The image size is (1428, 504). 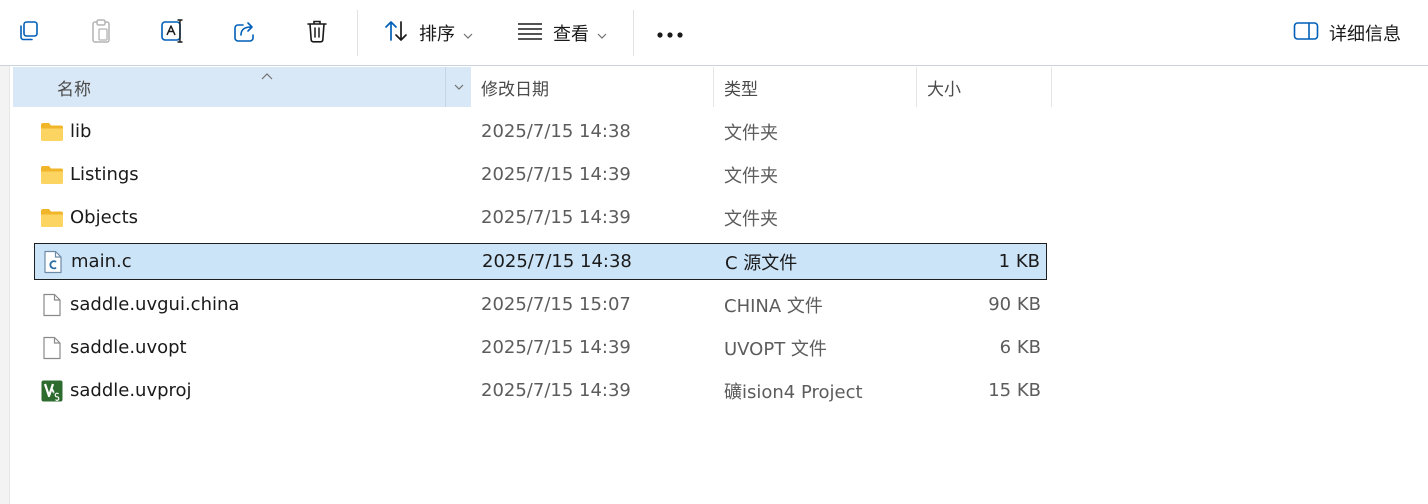 I want to click on file-row: Listings 2025/7/15 14:39 文件夹, so click(x=540, y=174).